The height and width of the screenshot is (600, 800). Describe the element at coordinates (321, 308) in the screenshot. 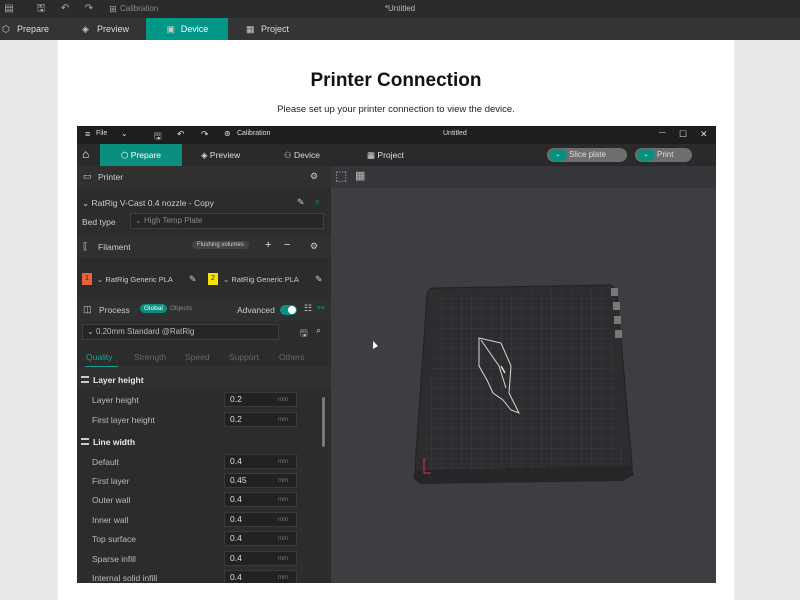

I see `inner-compare-icon: ⚯` at that location.